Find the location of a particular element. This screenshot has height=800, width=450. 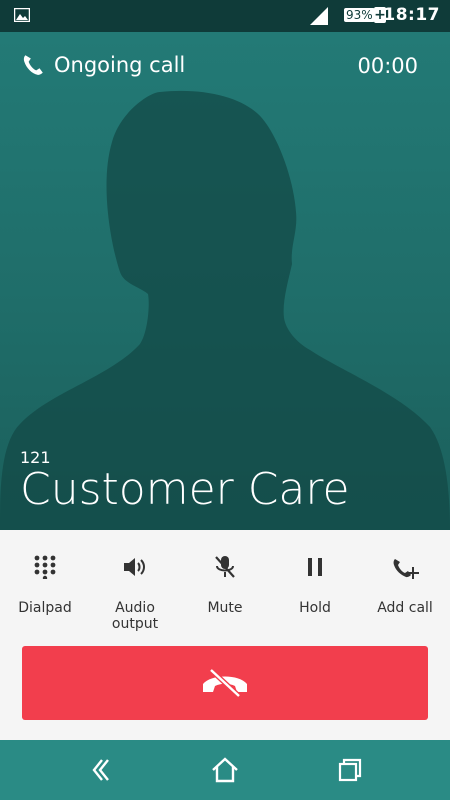

image-icon is located at coordinates (22, 15).